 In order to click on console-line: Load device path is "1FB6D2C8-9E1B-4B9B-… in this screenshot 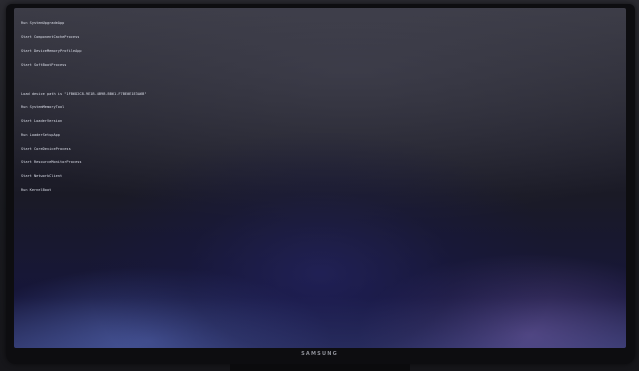, I will do `click(84, 93)`.